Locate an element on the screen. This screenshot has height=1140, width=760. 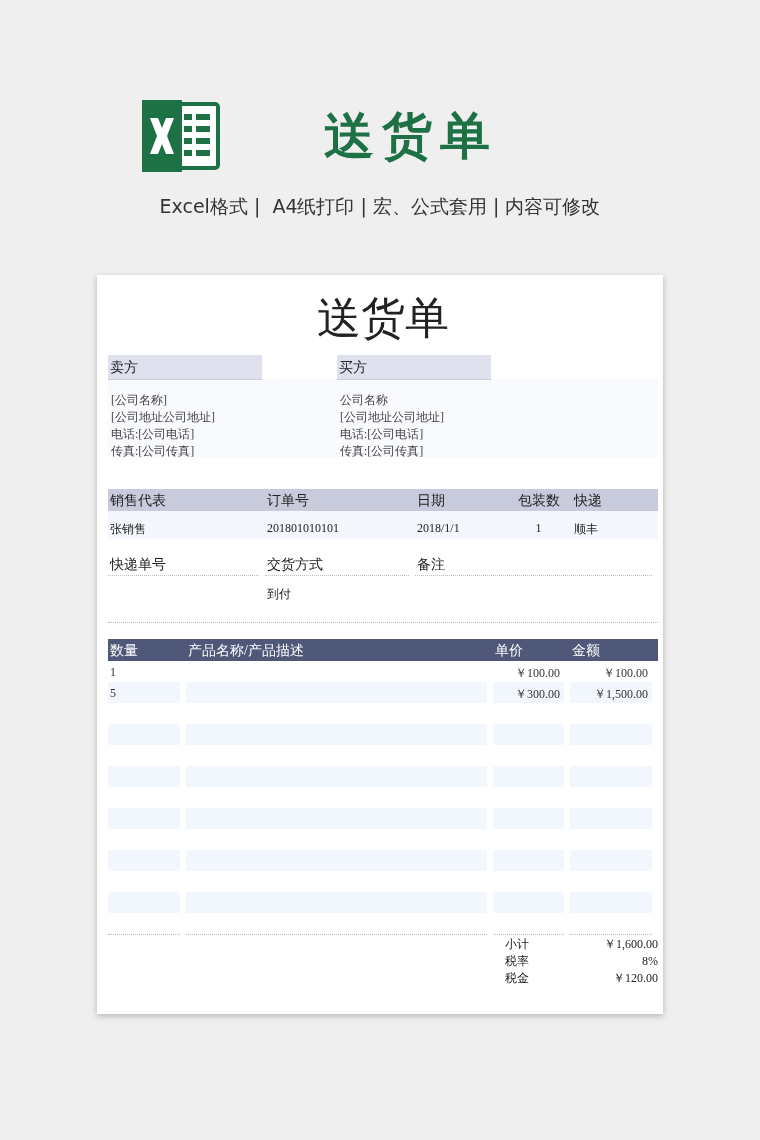
column-header: 订单号 is located at coordinates (288, 501).